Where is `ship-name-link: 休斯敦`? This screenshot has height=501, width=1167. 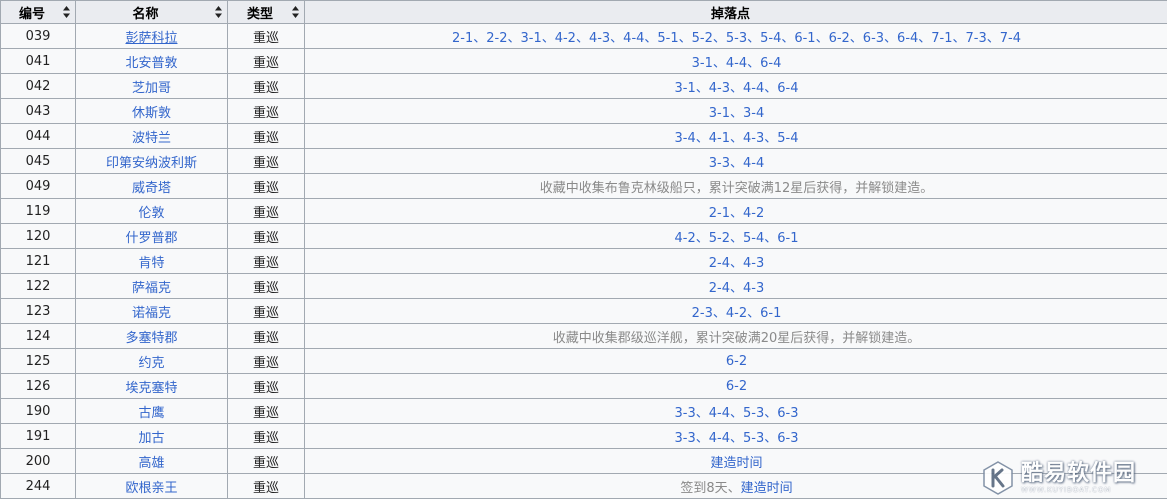 ship-name-link: 休斯敦 is located at coordinates (151, 113).